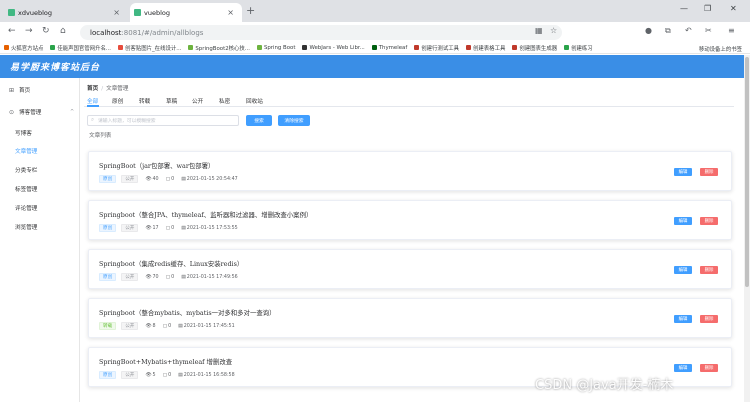 The height and width of the screenshot is (402, 750). Describe the element at coordinates (40, 133) in the screenshot. I see `sidebar-item-write: 写博客` at that location.